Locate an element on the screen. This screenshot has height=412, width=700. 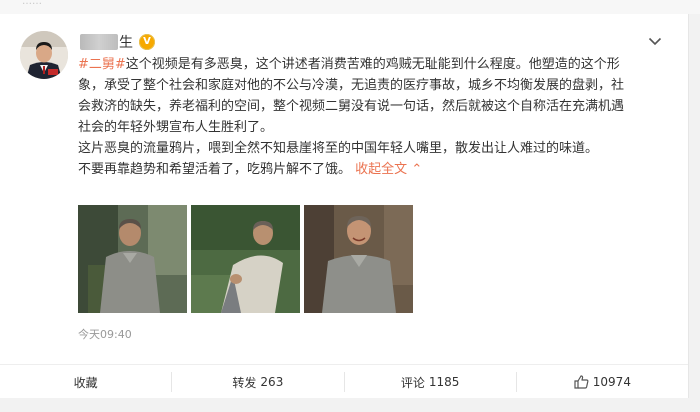
collapse-label: 收起全文 is located at coordinates (381, 169).